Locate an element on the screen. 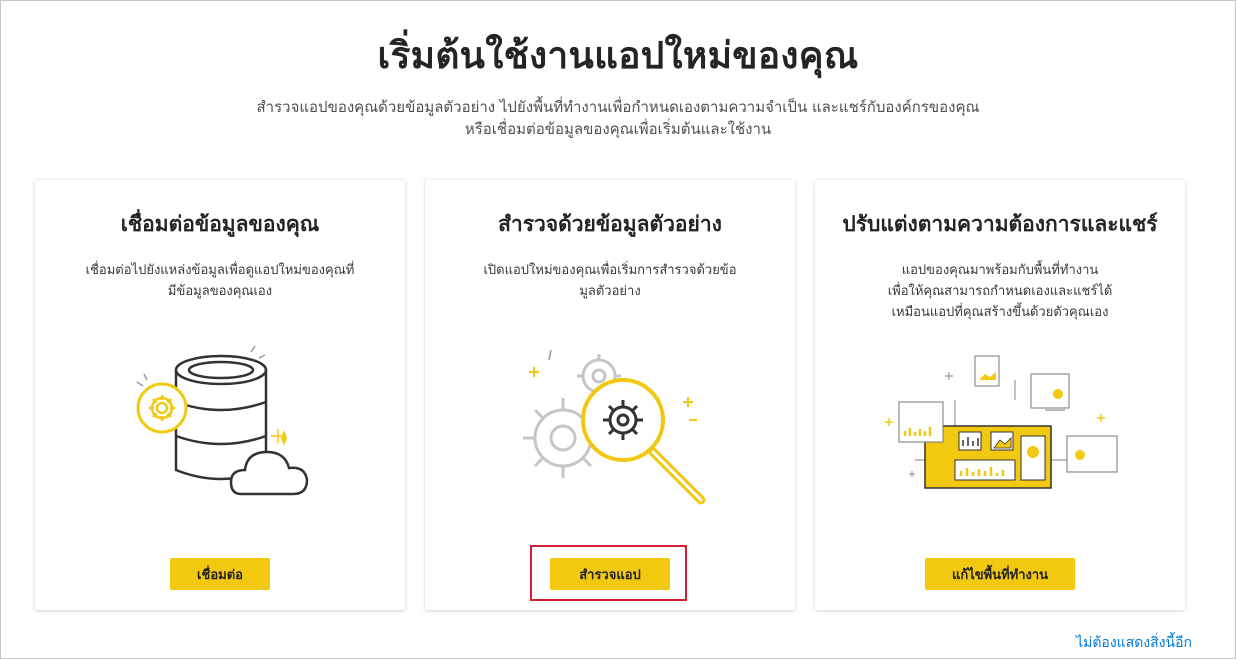 Image resolution: width=1236 pixels, height=659 pixels. connect-button: เชื่อมต่อ is located at coordinates (220, 574).